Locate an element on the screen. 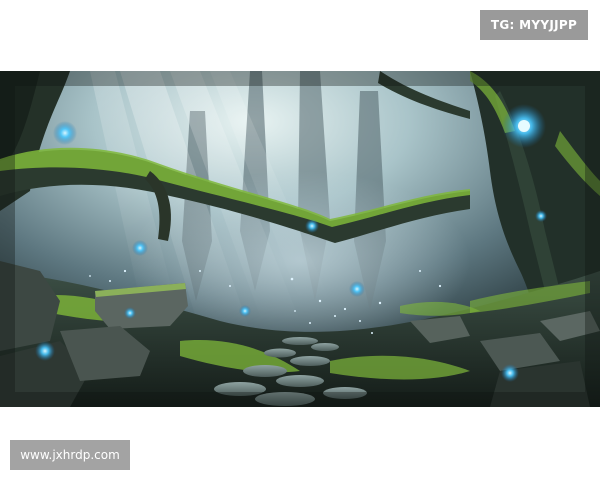 This screenshot has width=600, height=480. telegram-tag-label: TG: MYYJJPP is located at coordinates (534, 25).